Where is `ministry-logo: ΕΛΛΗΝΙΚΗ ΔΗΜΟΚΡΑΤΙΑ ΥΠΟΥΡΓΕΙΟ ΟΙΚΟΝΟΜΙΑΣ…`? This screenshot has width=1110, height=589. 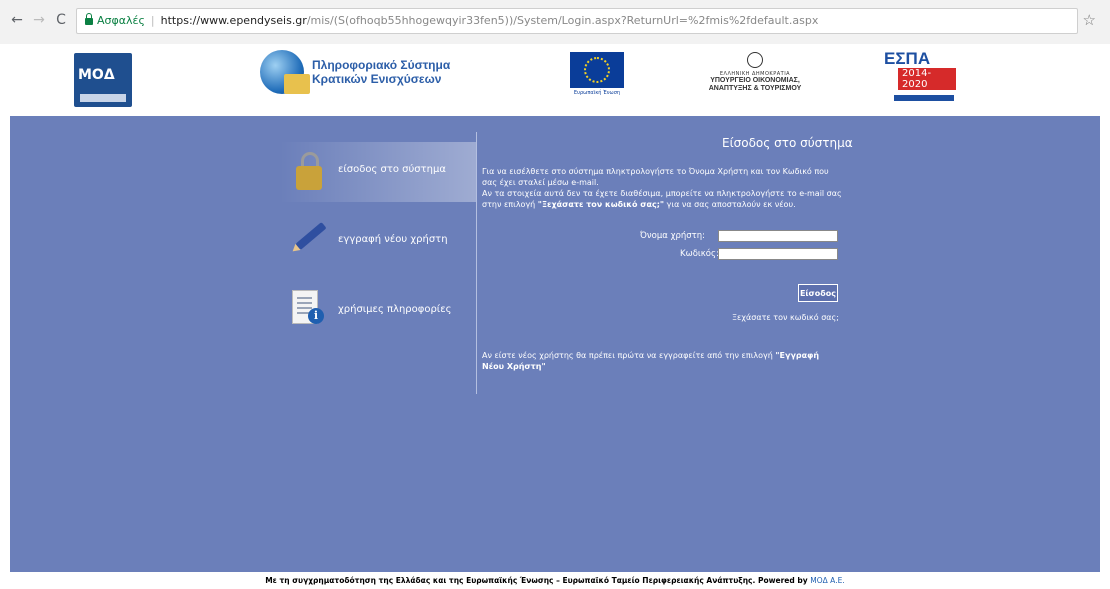
ministry-logo: ΕΛΛΗΝΙΚΗ ΔΗΜΟΚΡΑΤΙΑ ΥΠΟΥΡΓΕΙΟ ΟΙΚΟΝΟΜΙΑΣ… is located at coordinates (755, 78).